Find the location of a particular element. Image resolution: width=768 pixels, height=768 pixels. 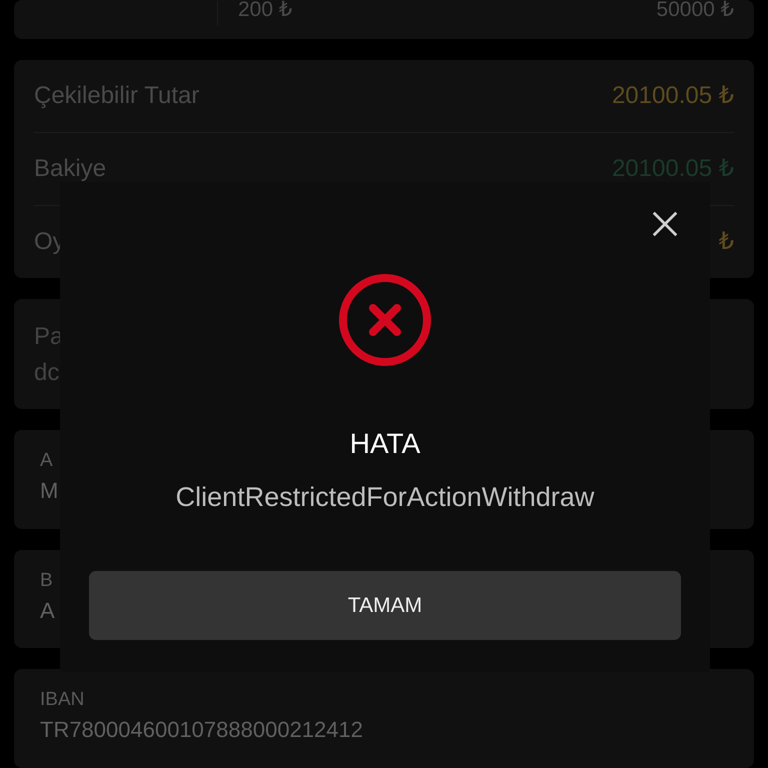

summary-label: Çekilebilir Tutar is located at coordinates (117, 96).